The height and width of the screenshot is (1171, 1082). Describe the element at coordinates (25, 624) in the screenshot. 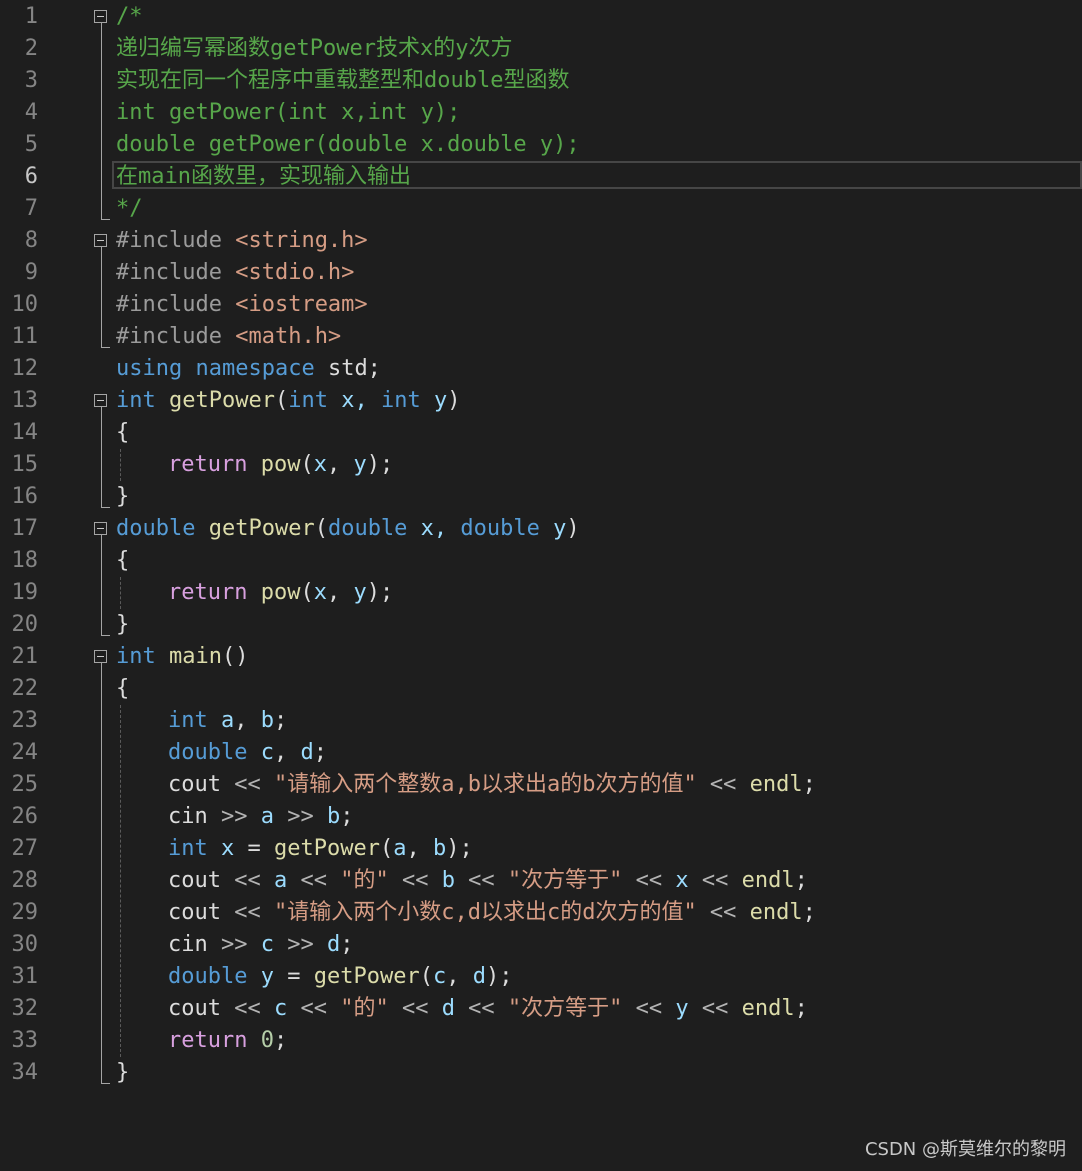

I see `line-number: 20` at that location.